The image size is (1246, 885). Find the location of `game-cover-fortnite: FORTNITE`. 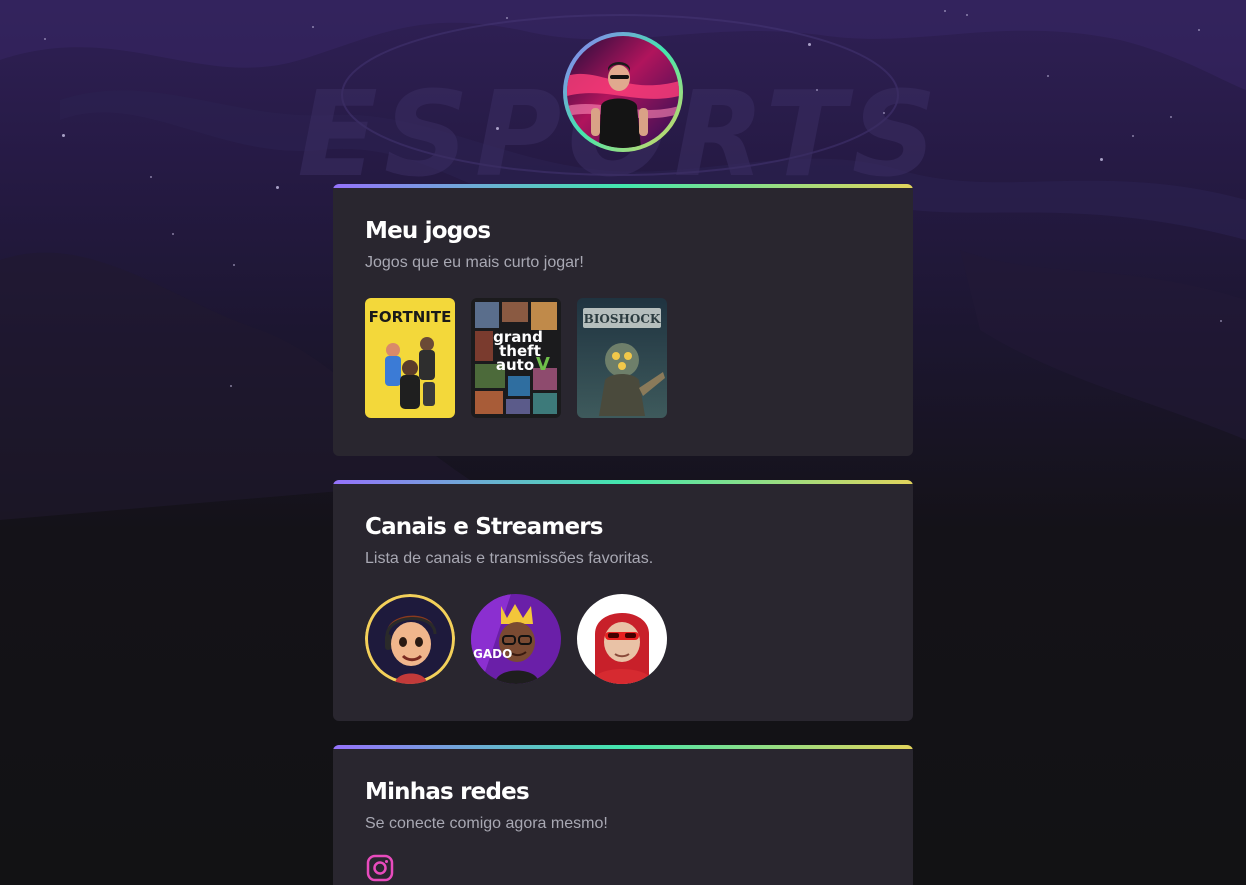

game-cover-fortnite: FORTNITE is located at coordinates (410, 358).